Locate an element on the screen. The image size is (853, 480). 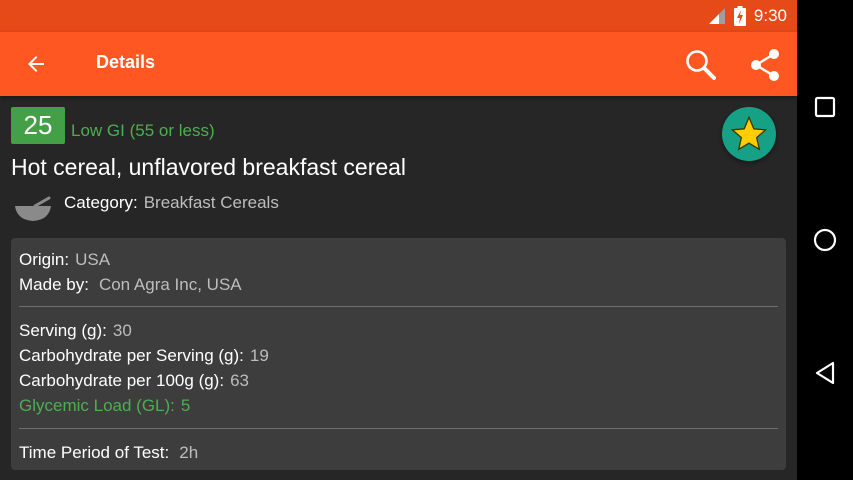
square-icon is located at coordinates (825, 107).